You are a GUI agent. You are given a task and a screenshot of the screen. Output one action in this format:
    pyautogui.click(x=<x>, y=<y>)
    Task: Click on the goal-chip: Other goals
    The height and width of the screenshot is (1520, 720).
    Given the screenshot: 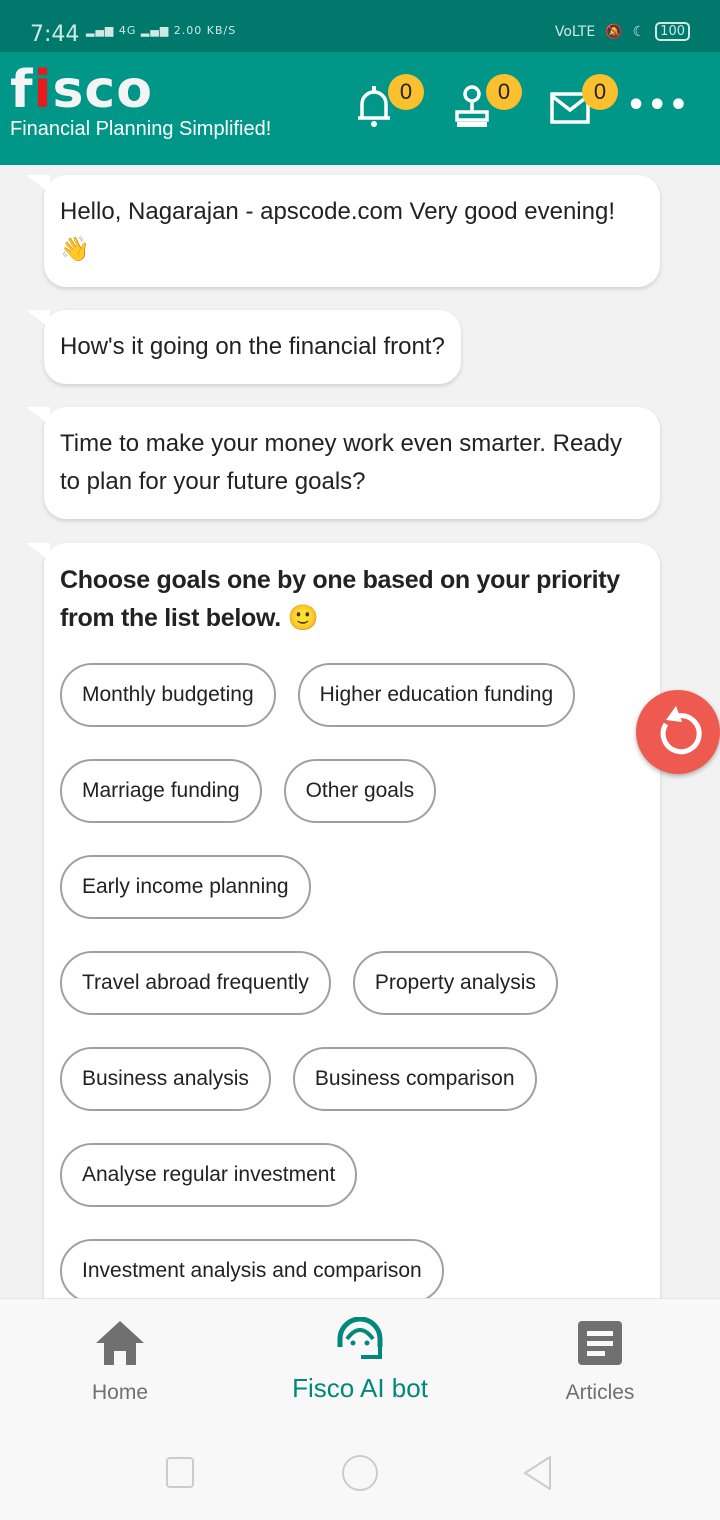 What is the action you would take?
    pyautogui.click(x=360, y=791)
    